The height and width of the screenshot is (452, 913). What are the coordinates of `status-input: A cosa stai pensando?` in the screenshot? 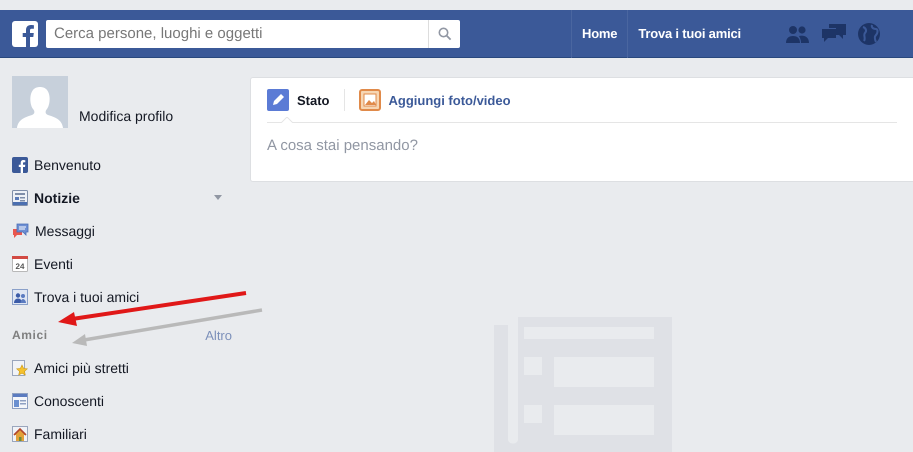 It's located at (467, 145).